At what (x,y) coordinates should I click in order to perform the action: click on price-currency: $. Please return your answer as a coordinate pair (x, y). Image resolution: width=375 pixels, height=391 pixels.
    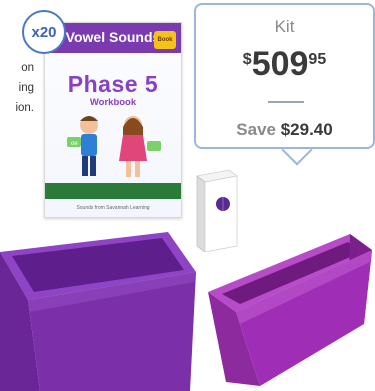
    Looking at the image, I should click on (247, 59).